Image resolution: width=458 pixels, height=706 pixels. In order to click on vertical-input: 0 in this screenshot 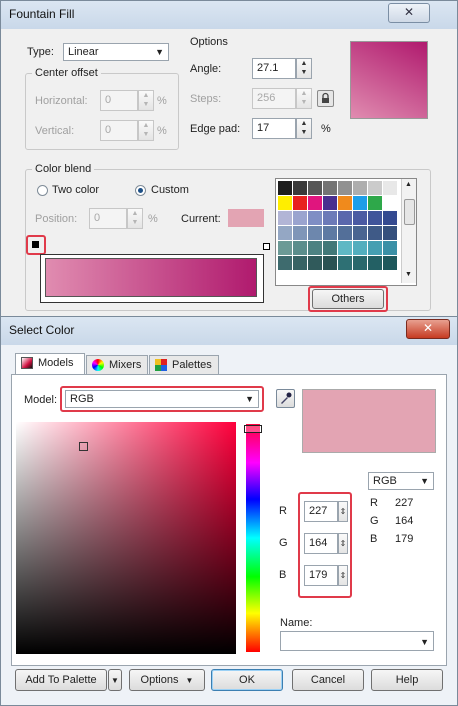, I will do `click(119, 130)`.